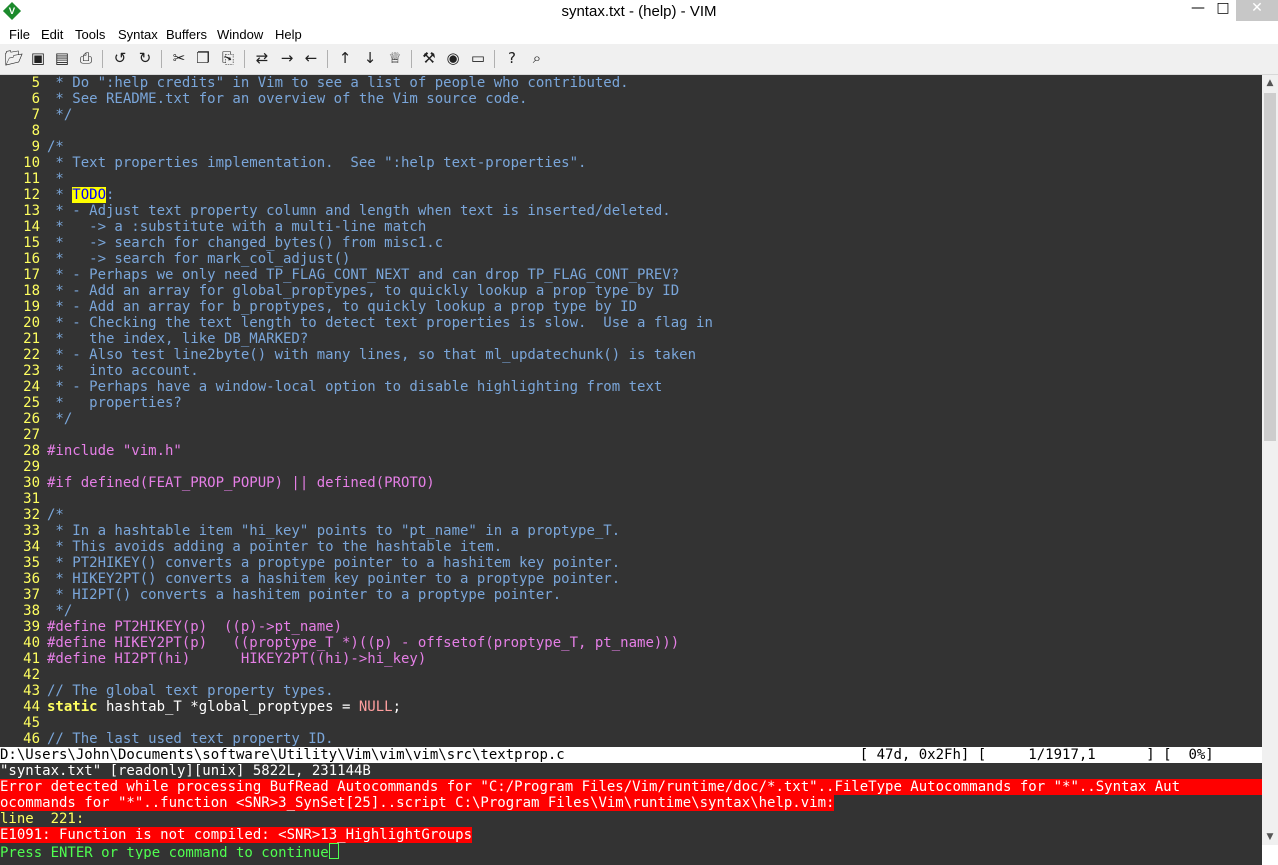 This screenshot has height=865, width=1278. I want to click on maximize-button: □, so click(1223, 10).